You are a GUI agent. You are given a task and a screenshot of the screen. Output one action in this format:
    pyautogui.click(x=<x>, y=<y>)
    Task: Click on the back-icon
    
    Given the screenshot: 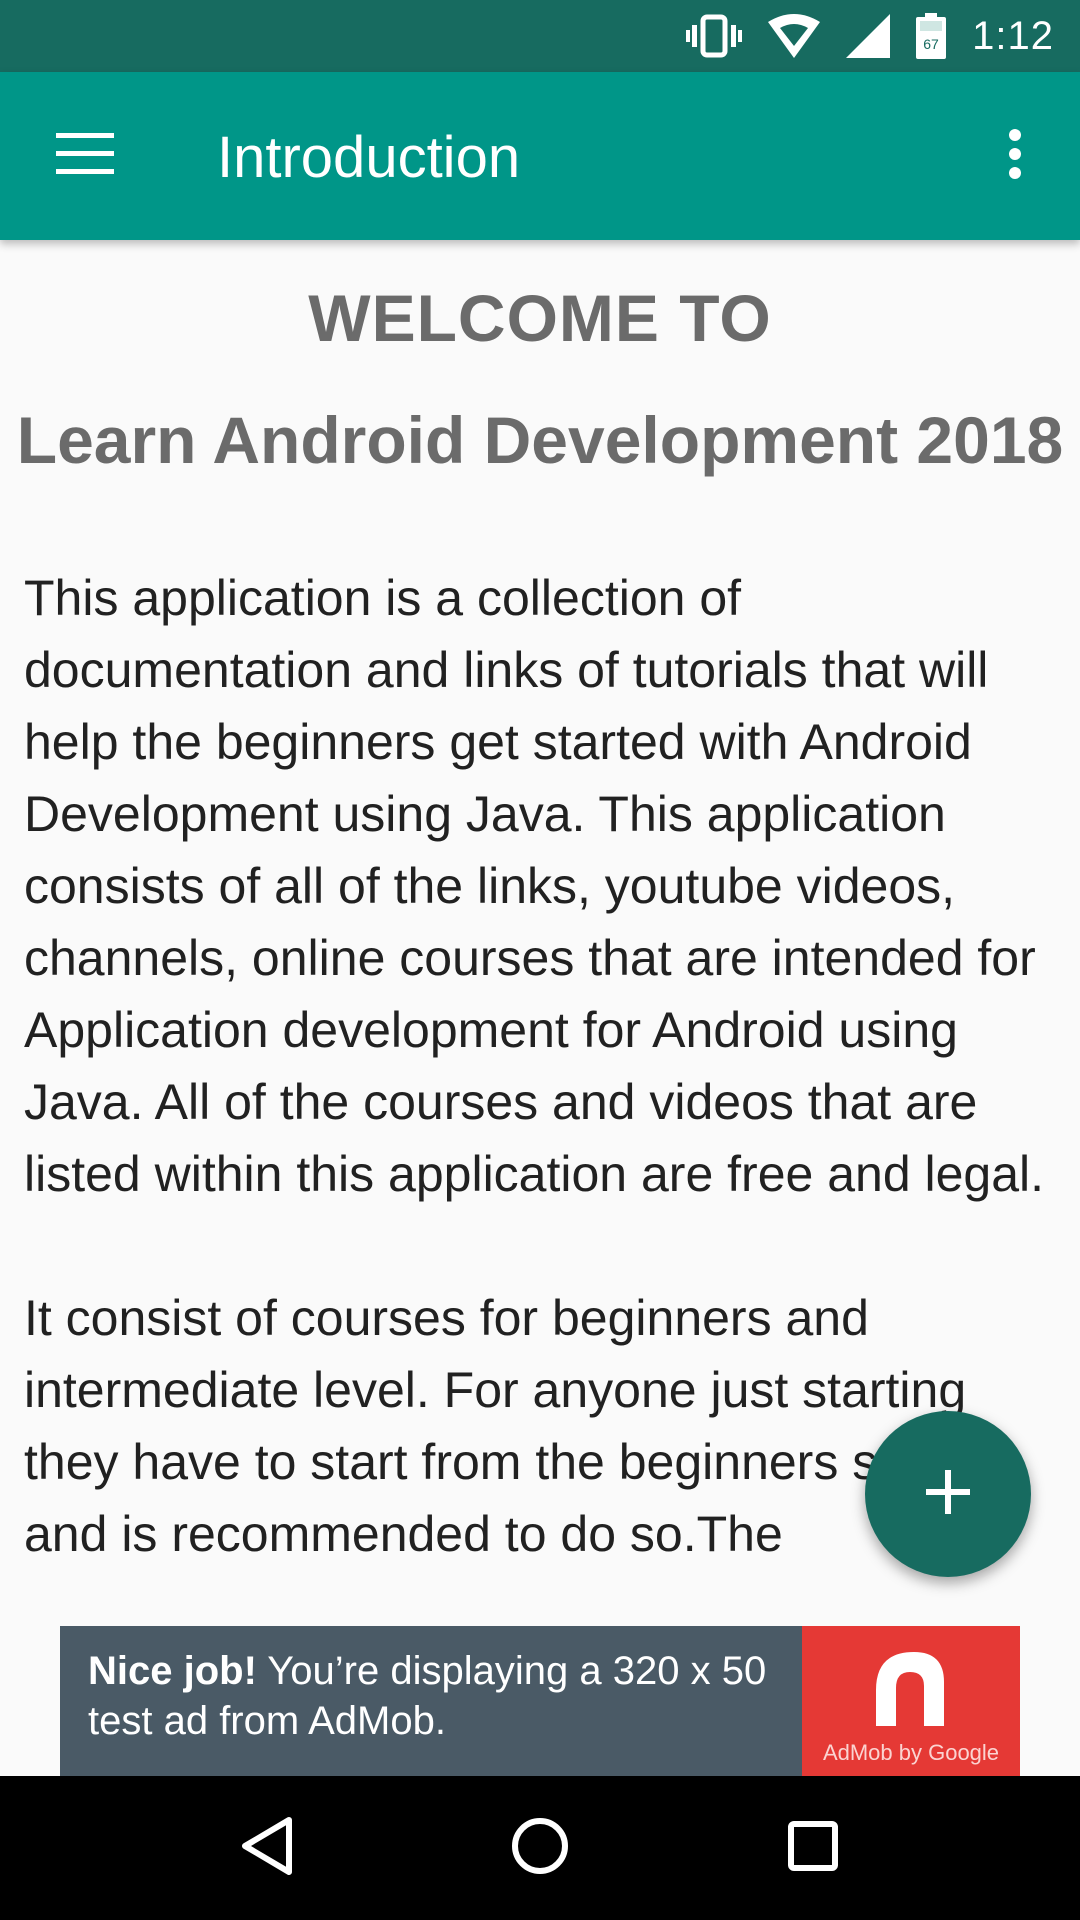 What is the action you would take?
    pyautogui.click(x=267, y=1848)
    